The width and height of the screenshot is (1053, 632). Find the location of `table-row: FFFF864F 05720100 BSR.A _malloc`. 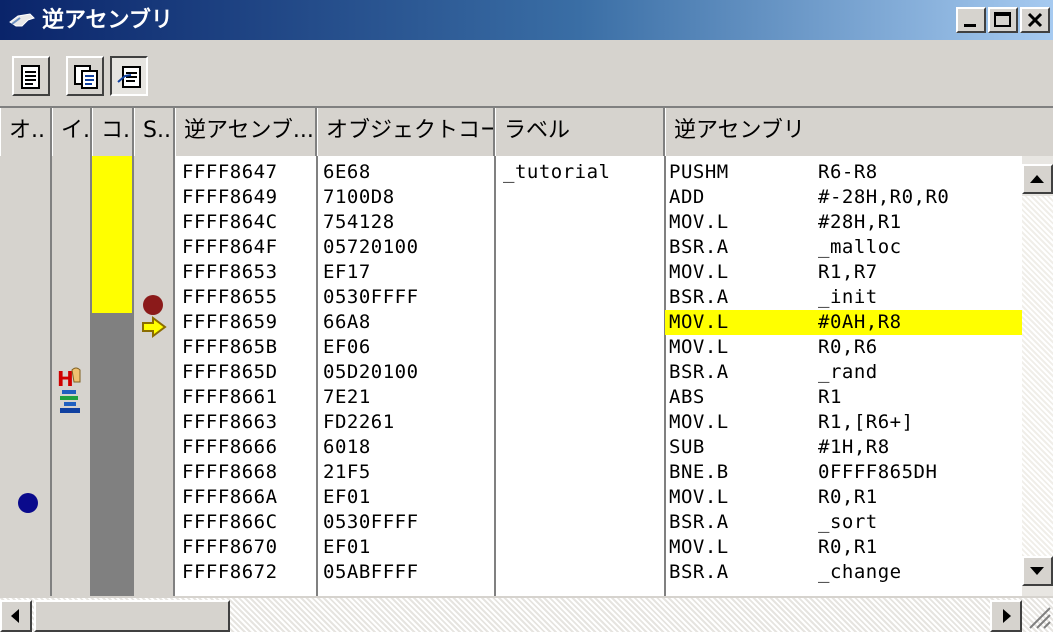

table-row: FFFF864F 05720100 BSR.A _malloc is located at coordinates (515, 247).